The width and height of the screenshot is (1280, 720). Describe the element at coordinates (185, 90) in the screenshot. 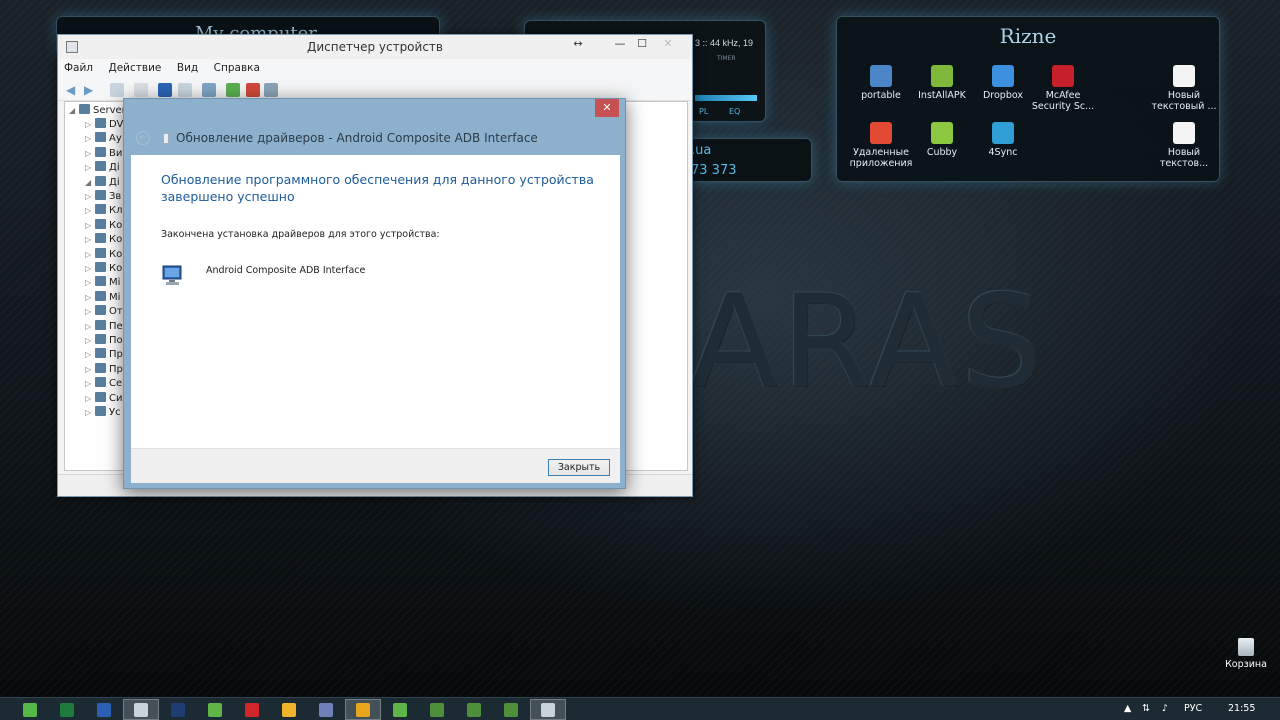

I see `view-icon` at that location.